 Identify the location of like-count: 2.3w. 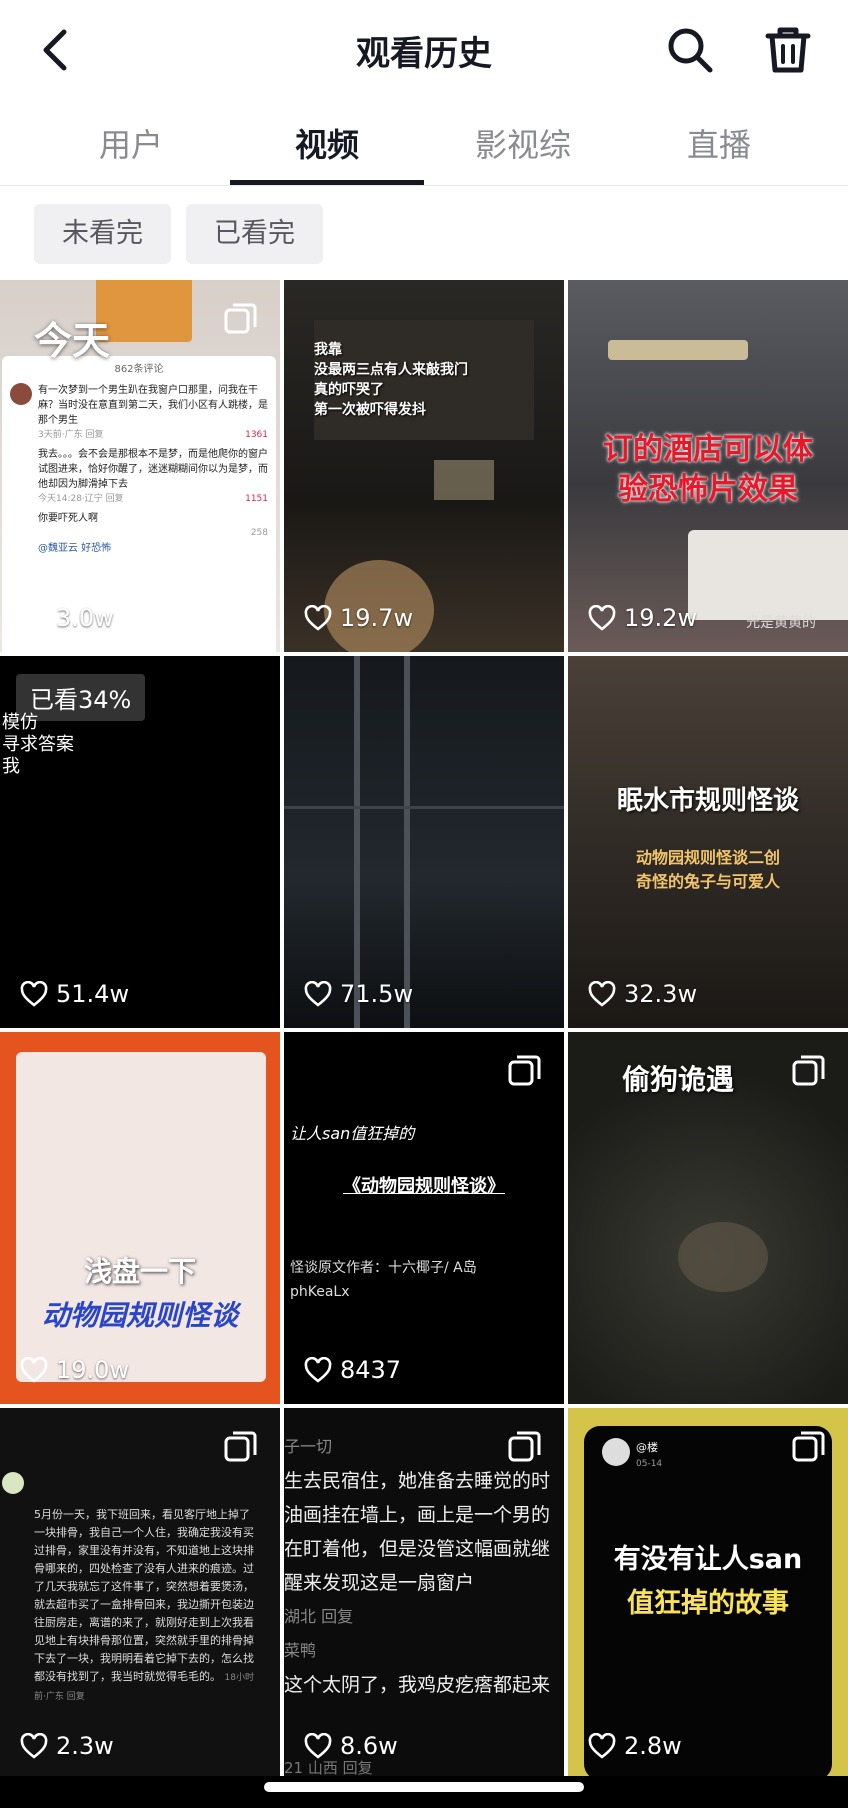
(67, 1746).